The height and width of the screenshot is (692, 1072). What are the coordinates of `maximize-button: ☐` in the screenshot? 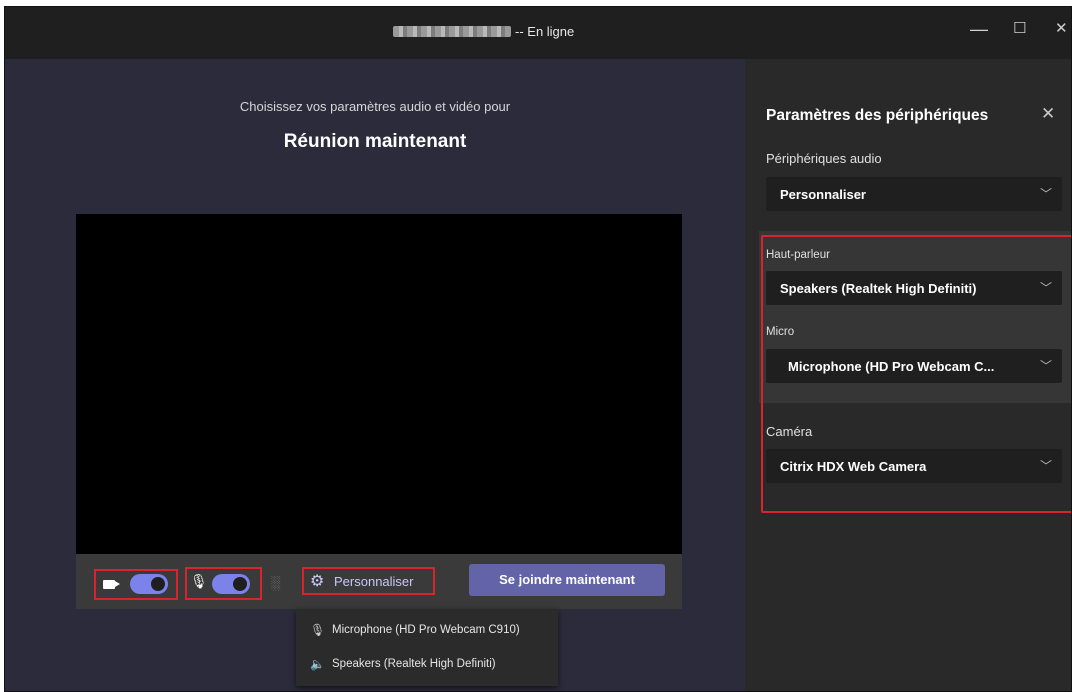 It's located at (1019, 29).